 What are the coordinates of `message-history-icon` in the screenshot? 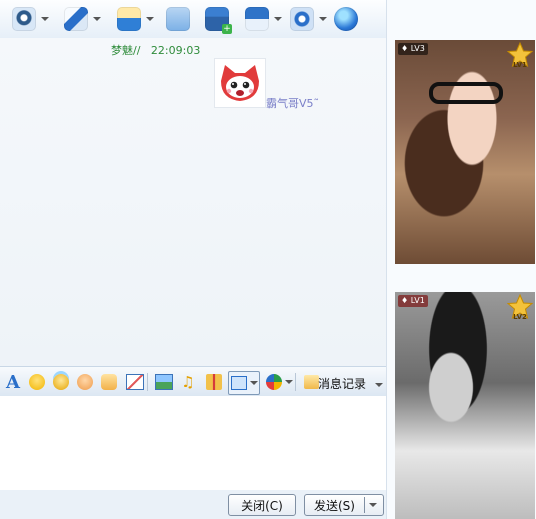 It's located at (311, 382).